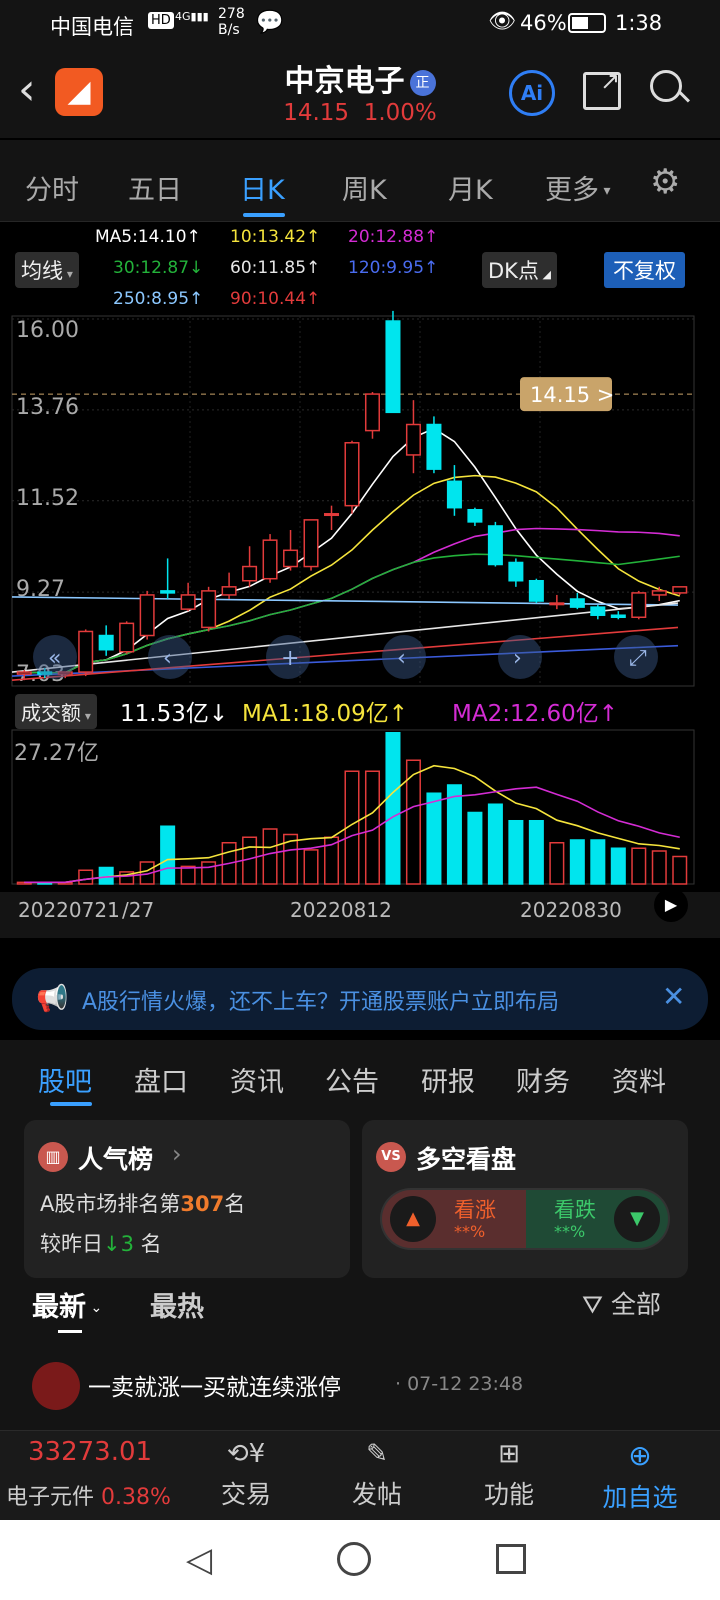 The image size is (720, 1600). I want to click on chart-nav-button-icon: «, so click(54, 658).